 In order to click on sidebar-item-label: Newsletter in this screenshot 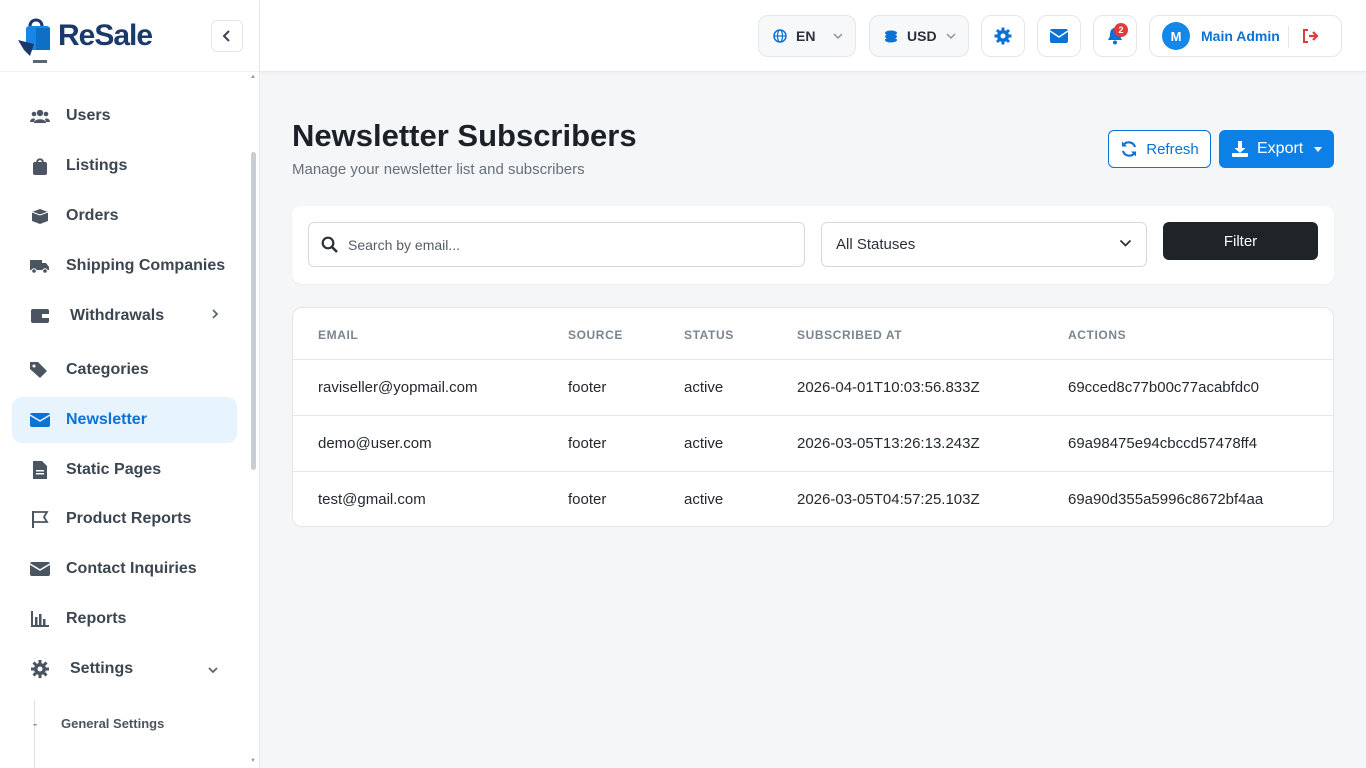, I will do `click(106, 419)`.